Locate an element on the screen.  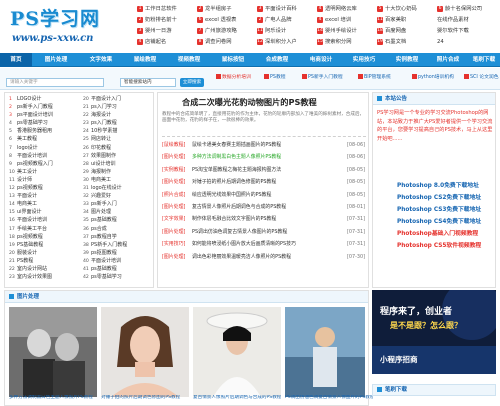
header-link: 在线作品素材 is located at coordinates (467, 20).